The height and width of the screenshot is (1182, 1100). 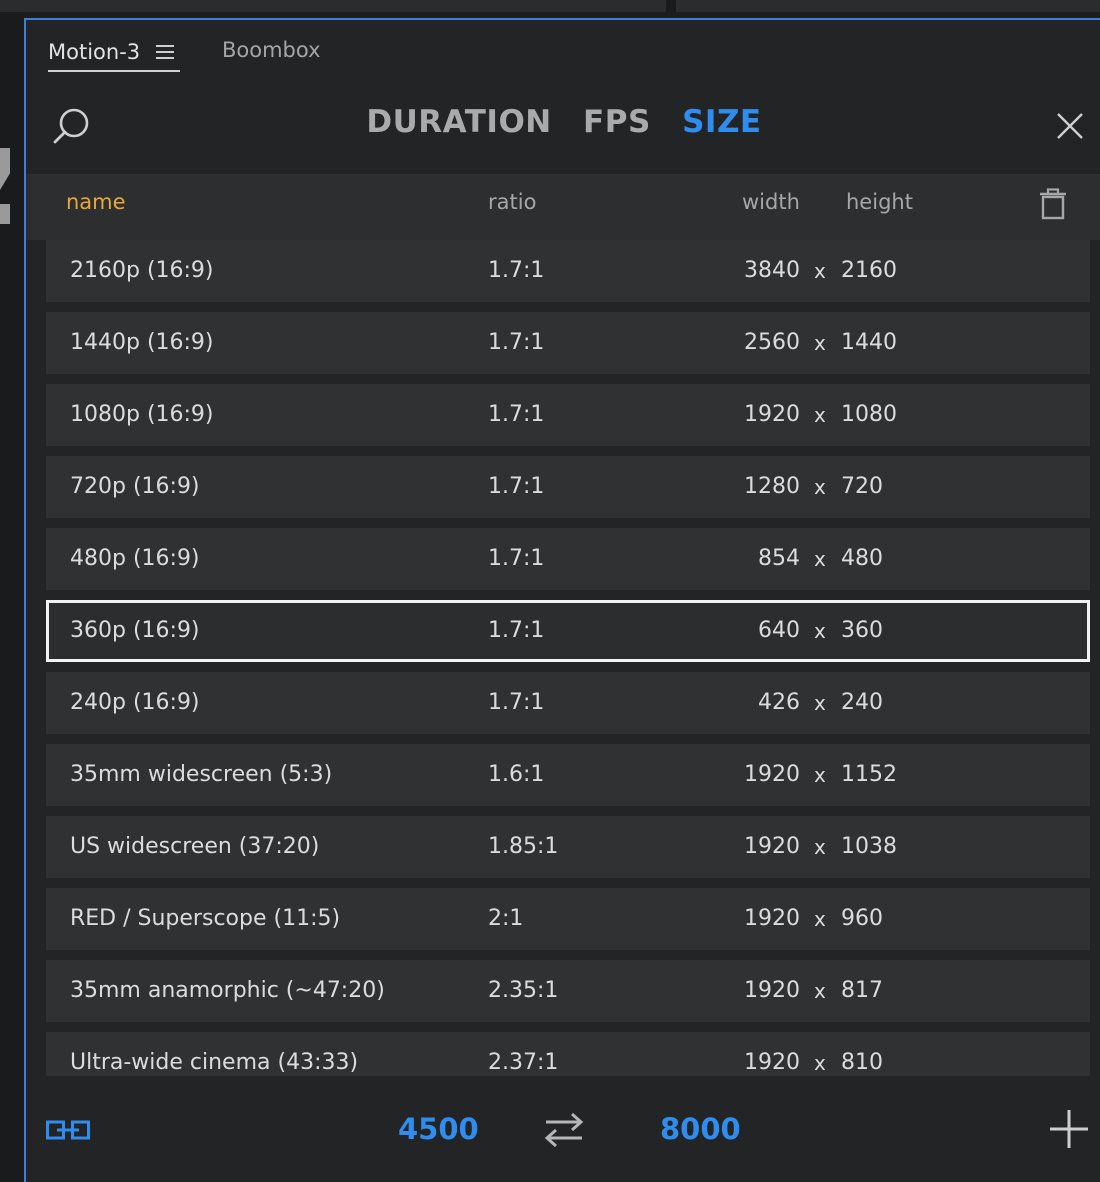 I want to click on menu-icon, so click(x=165, y=52).